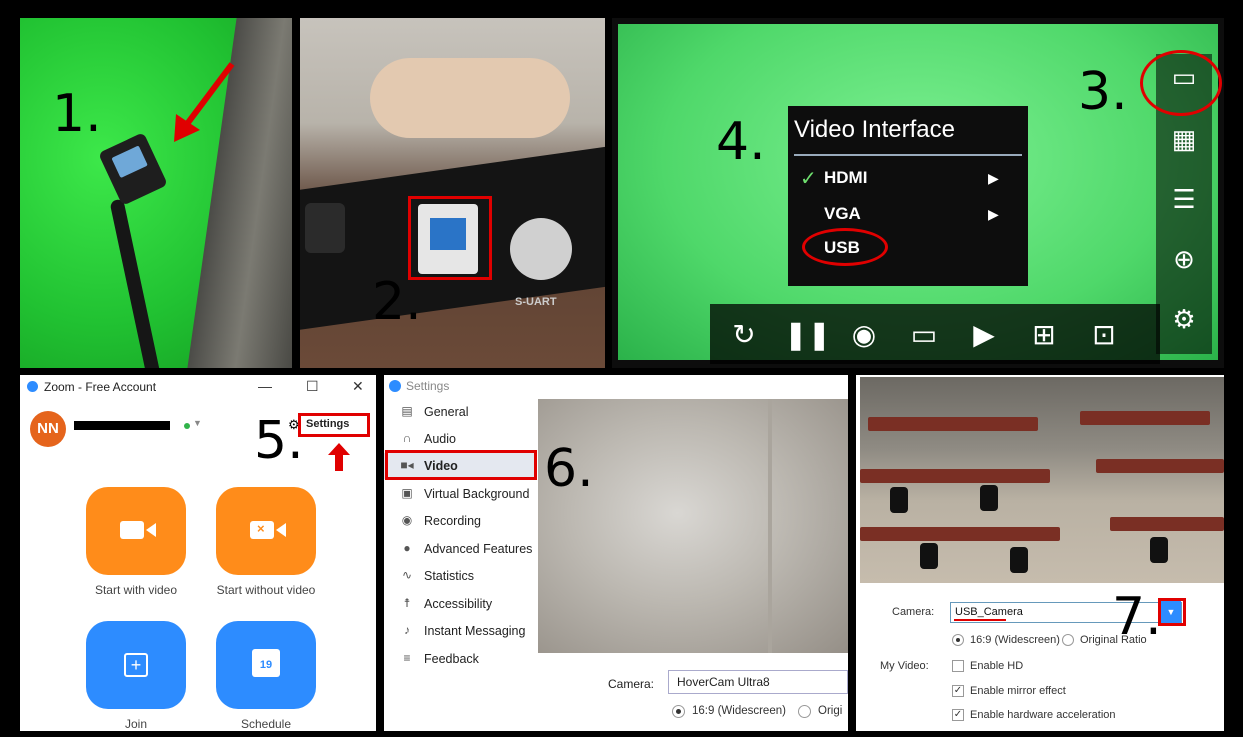 This screenshot has height=737, width=1243. I want to click on nav-recording: ◉ Recording, so click(459, 521).